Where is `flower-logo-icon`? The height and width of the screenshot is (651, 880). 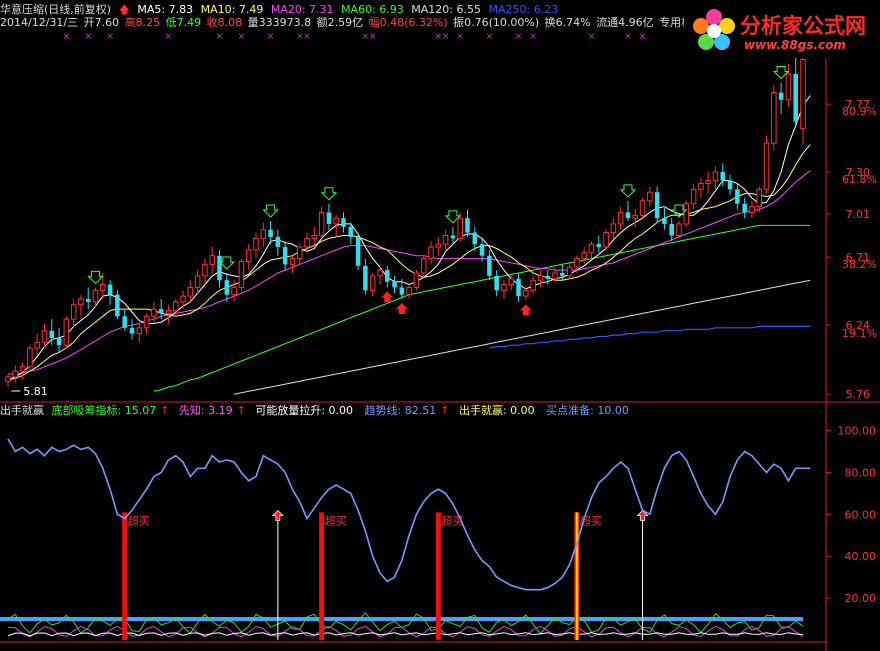
flower-logo-icon is located at coordinates (714, 29).